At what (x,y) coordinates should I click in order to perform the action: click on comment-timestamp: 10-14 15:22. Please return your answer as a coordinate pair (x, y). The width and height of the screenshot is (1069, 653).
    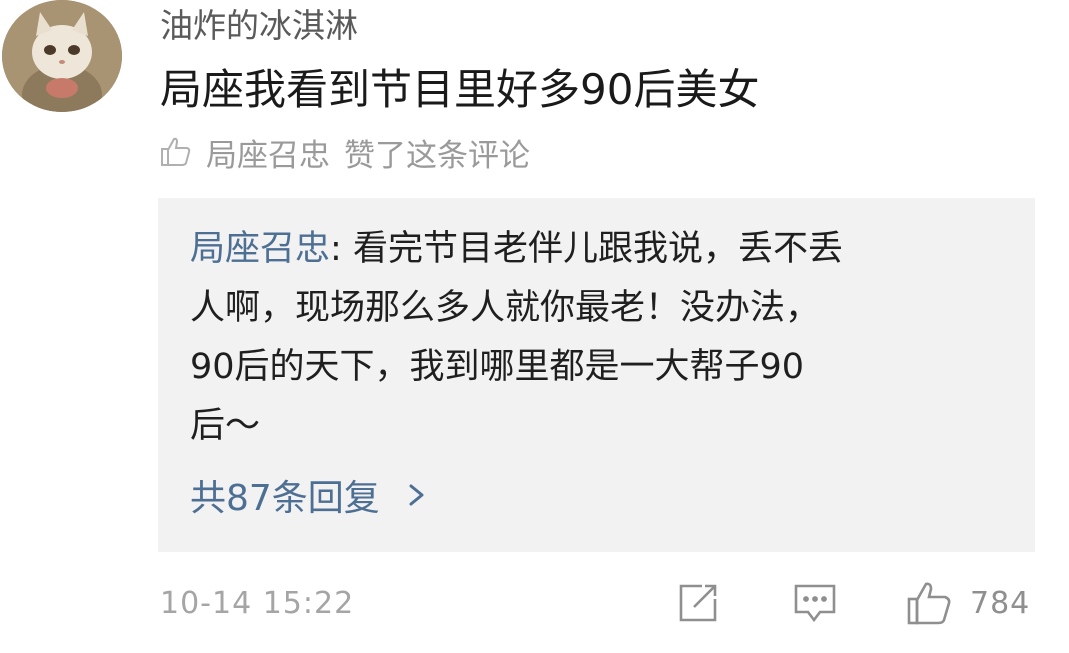
    Looking at the image, I should click on (257, 603).